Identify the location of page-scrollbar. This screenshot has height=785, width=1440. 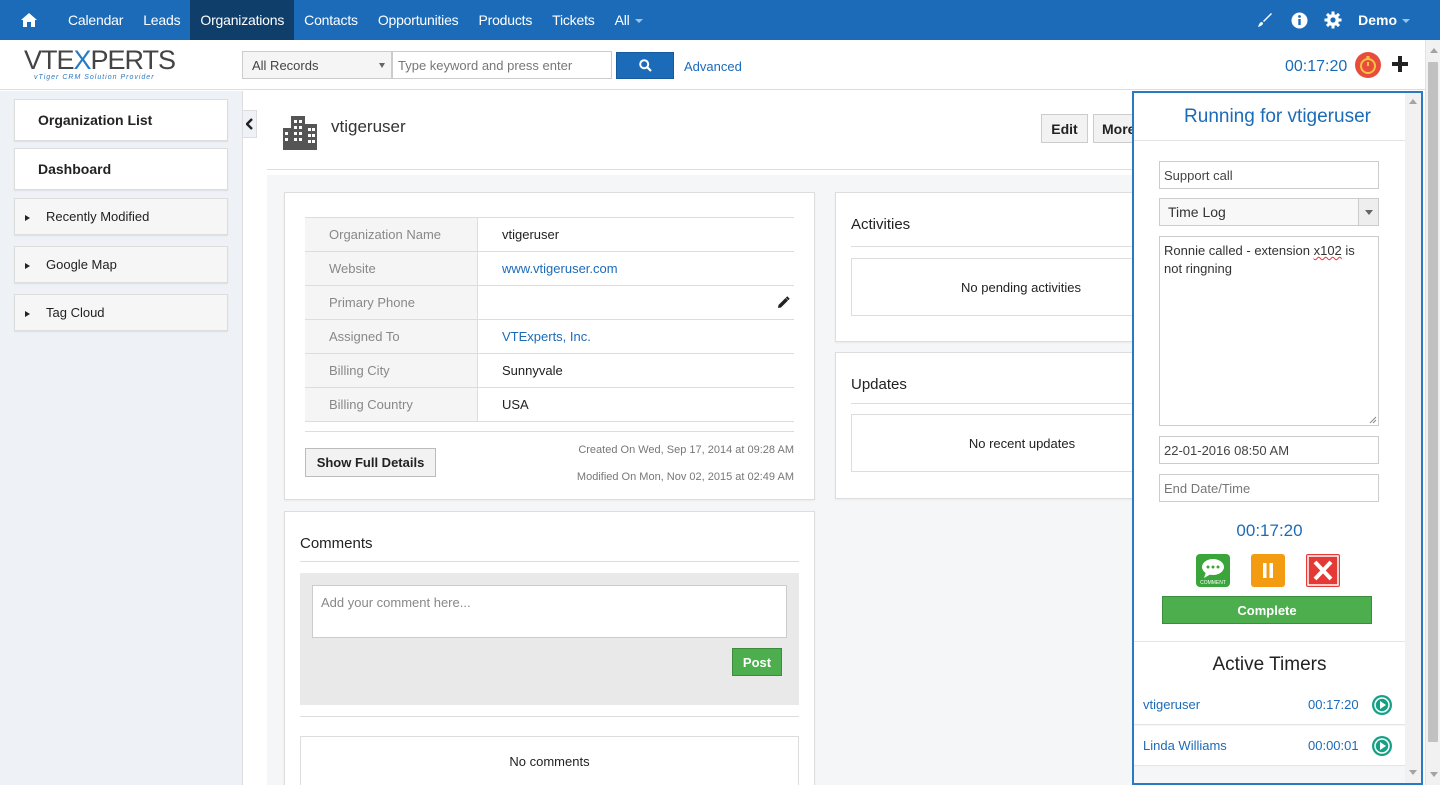
(1432, 412).